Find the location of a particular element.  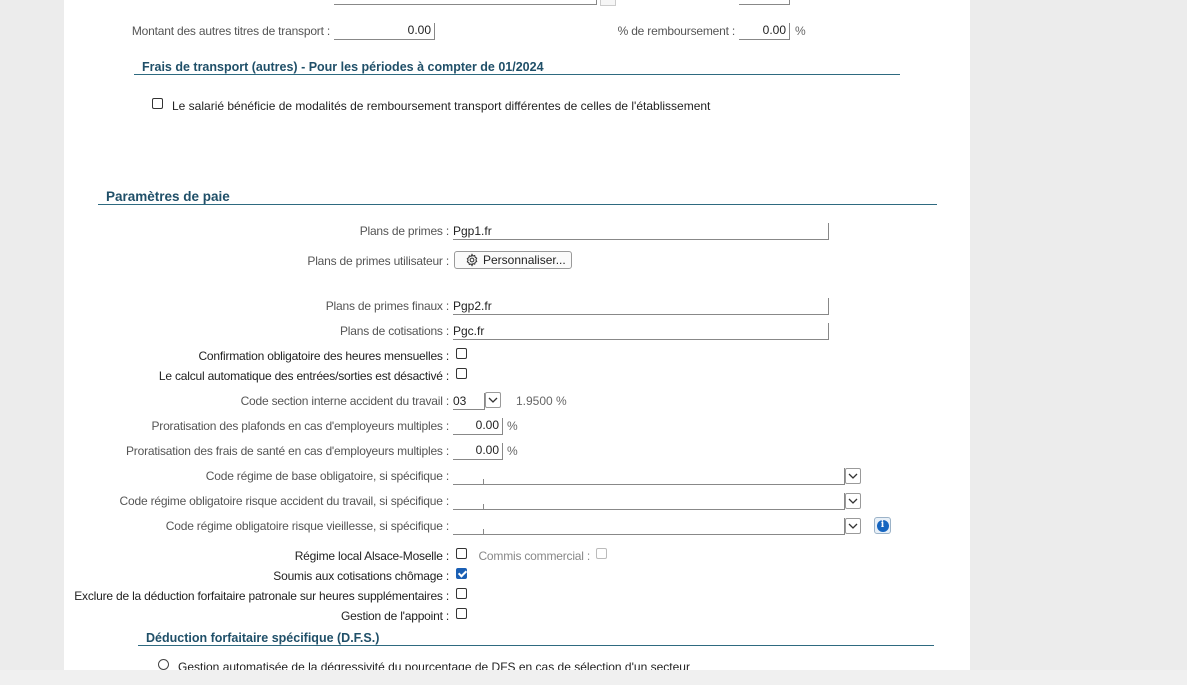

code-regime-at-dropdown-button is located at coordinates (853, 501).